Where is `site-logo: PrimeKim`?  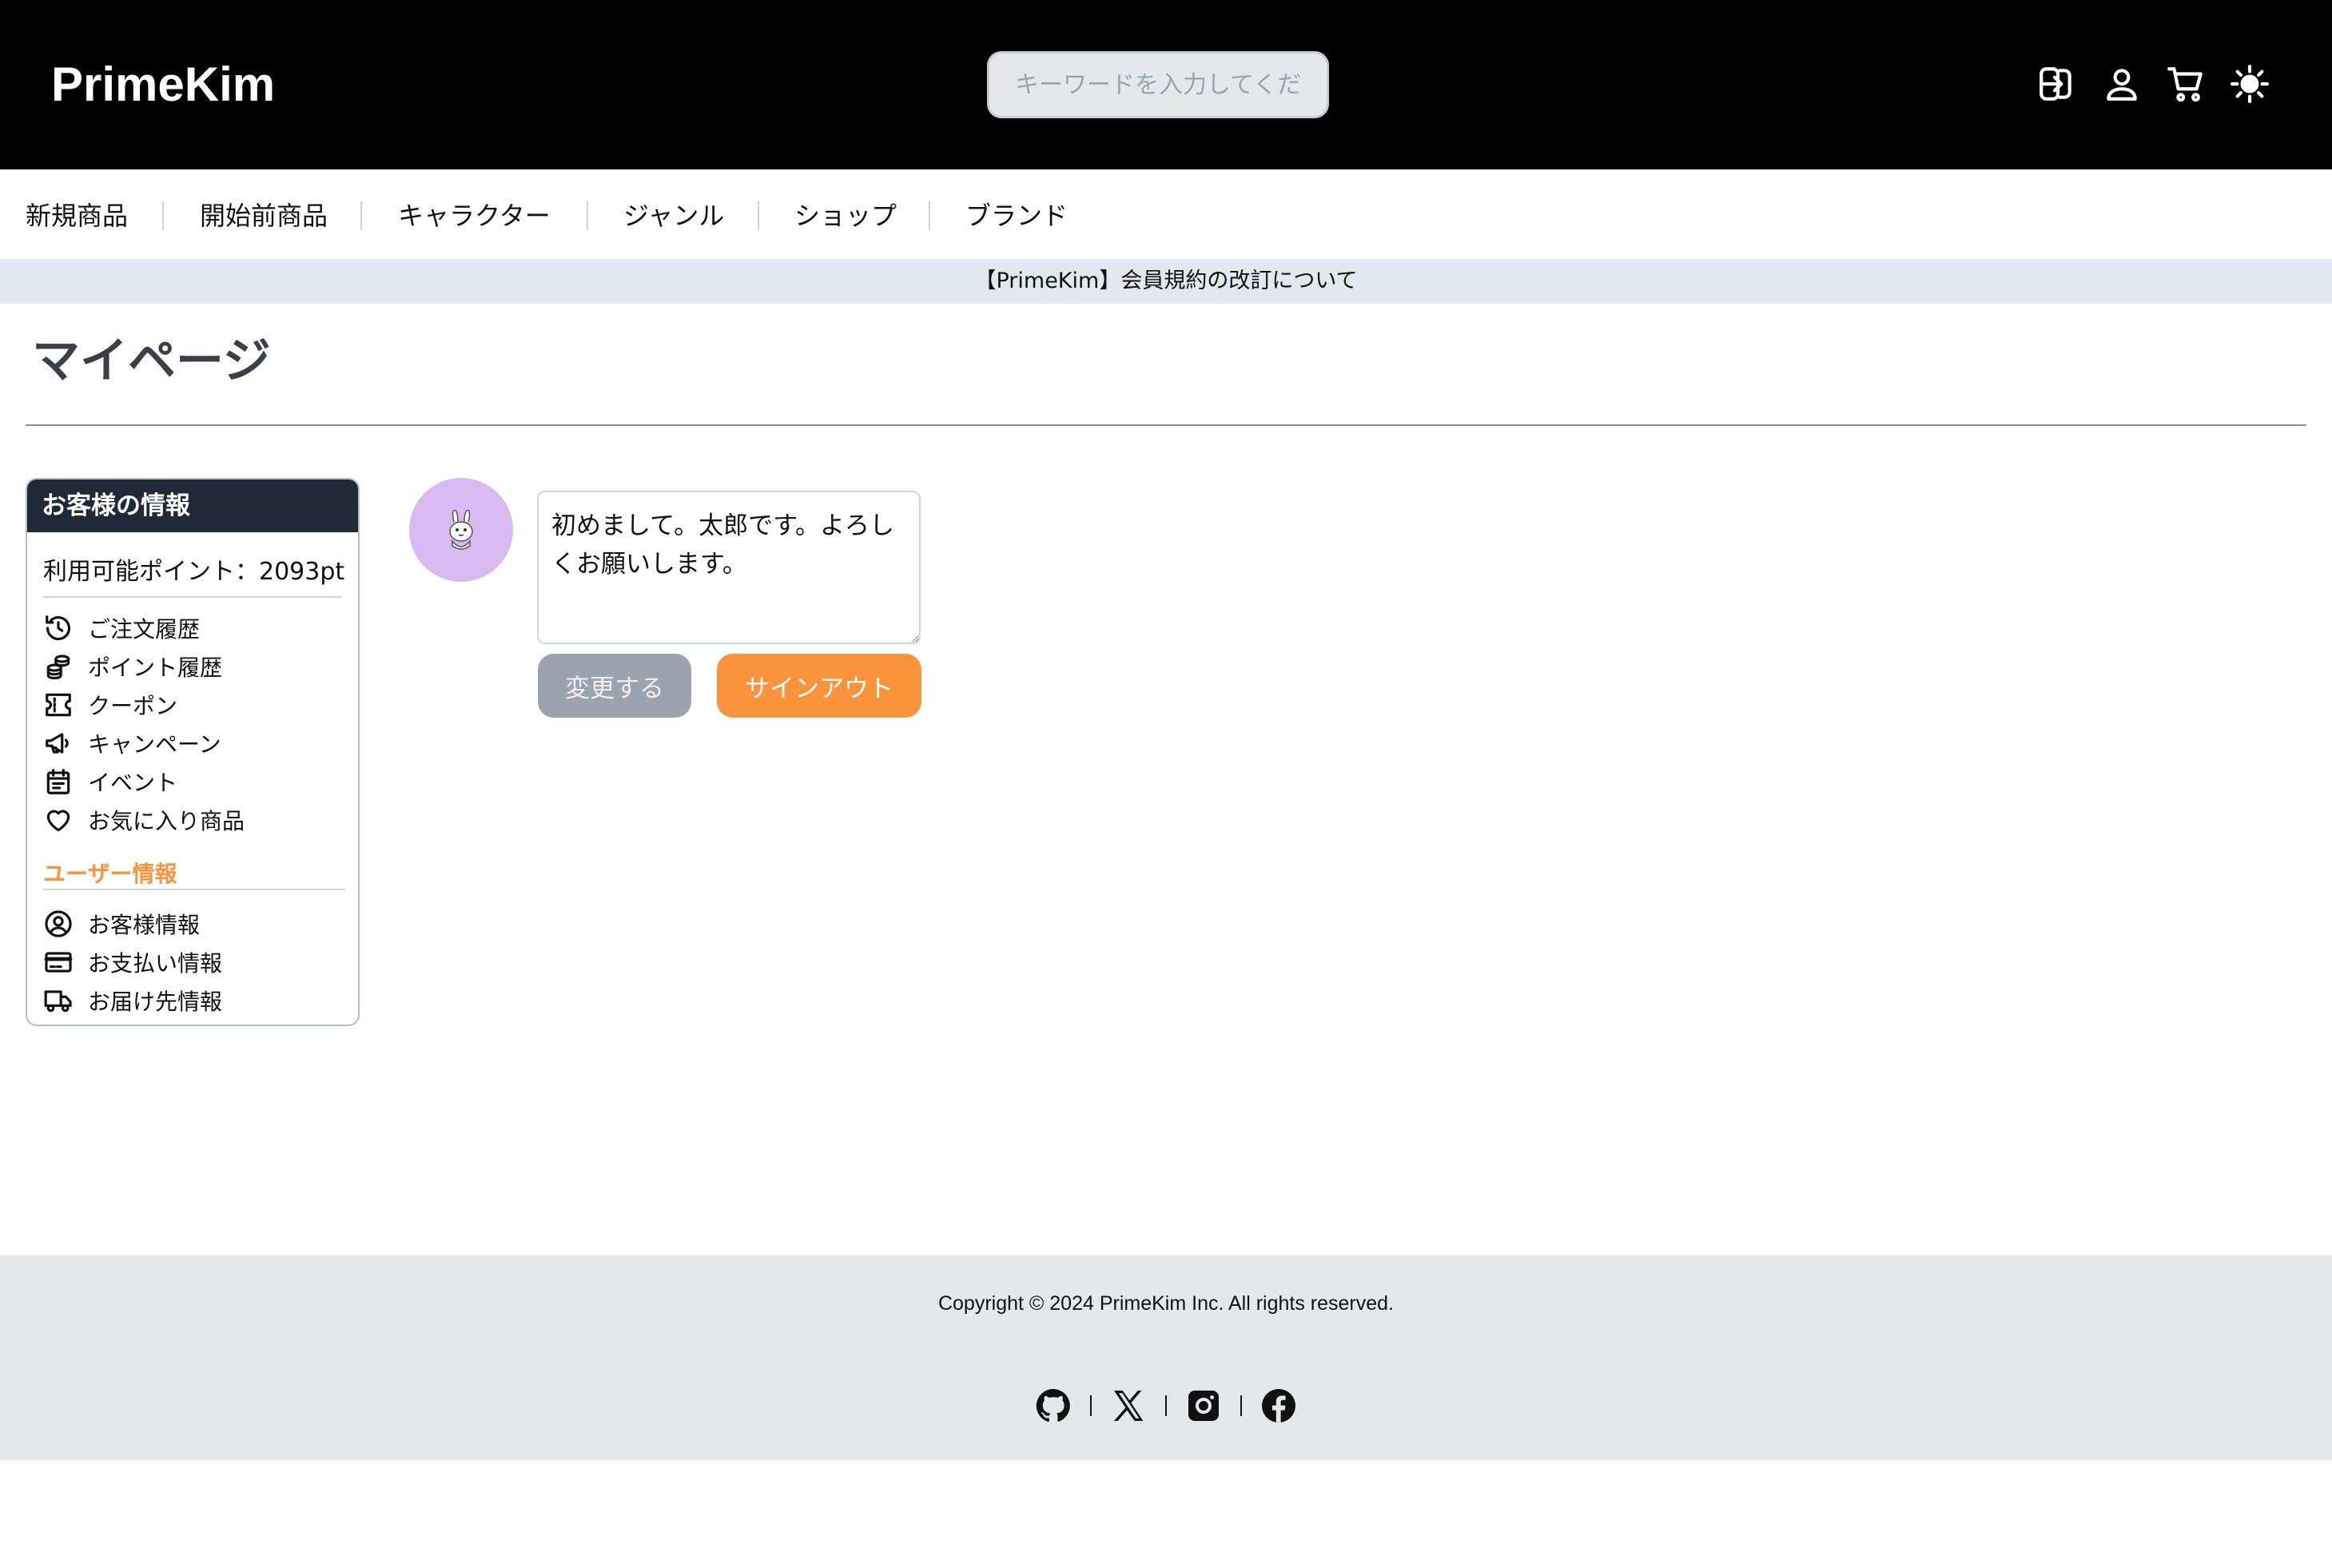 site-logo: PrimeKim is located at coordinates (163, 84).